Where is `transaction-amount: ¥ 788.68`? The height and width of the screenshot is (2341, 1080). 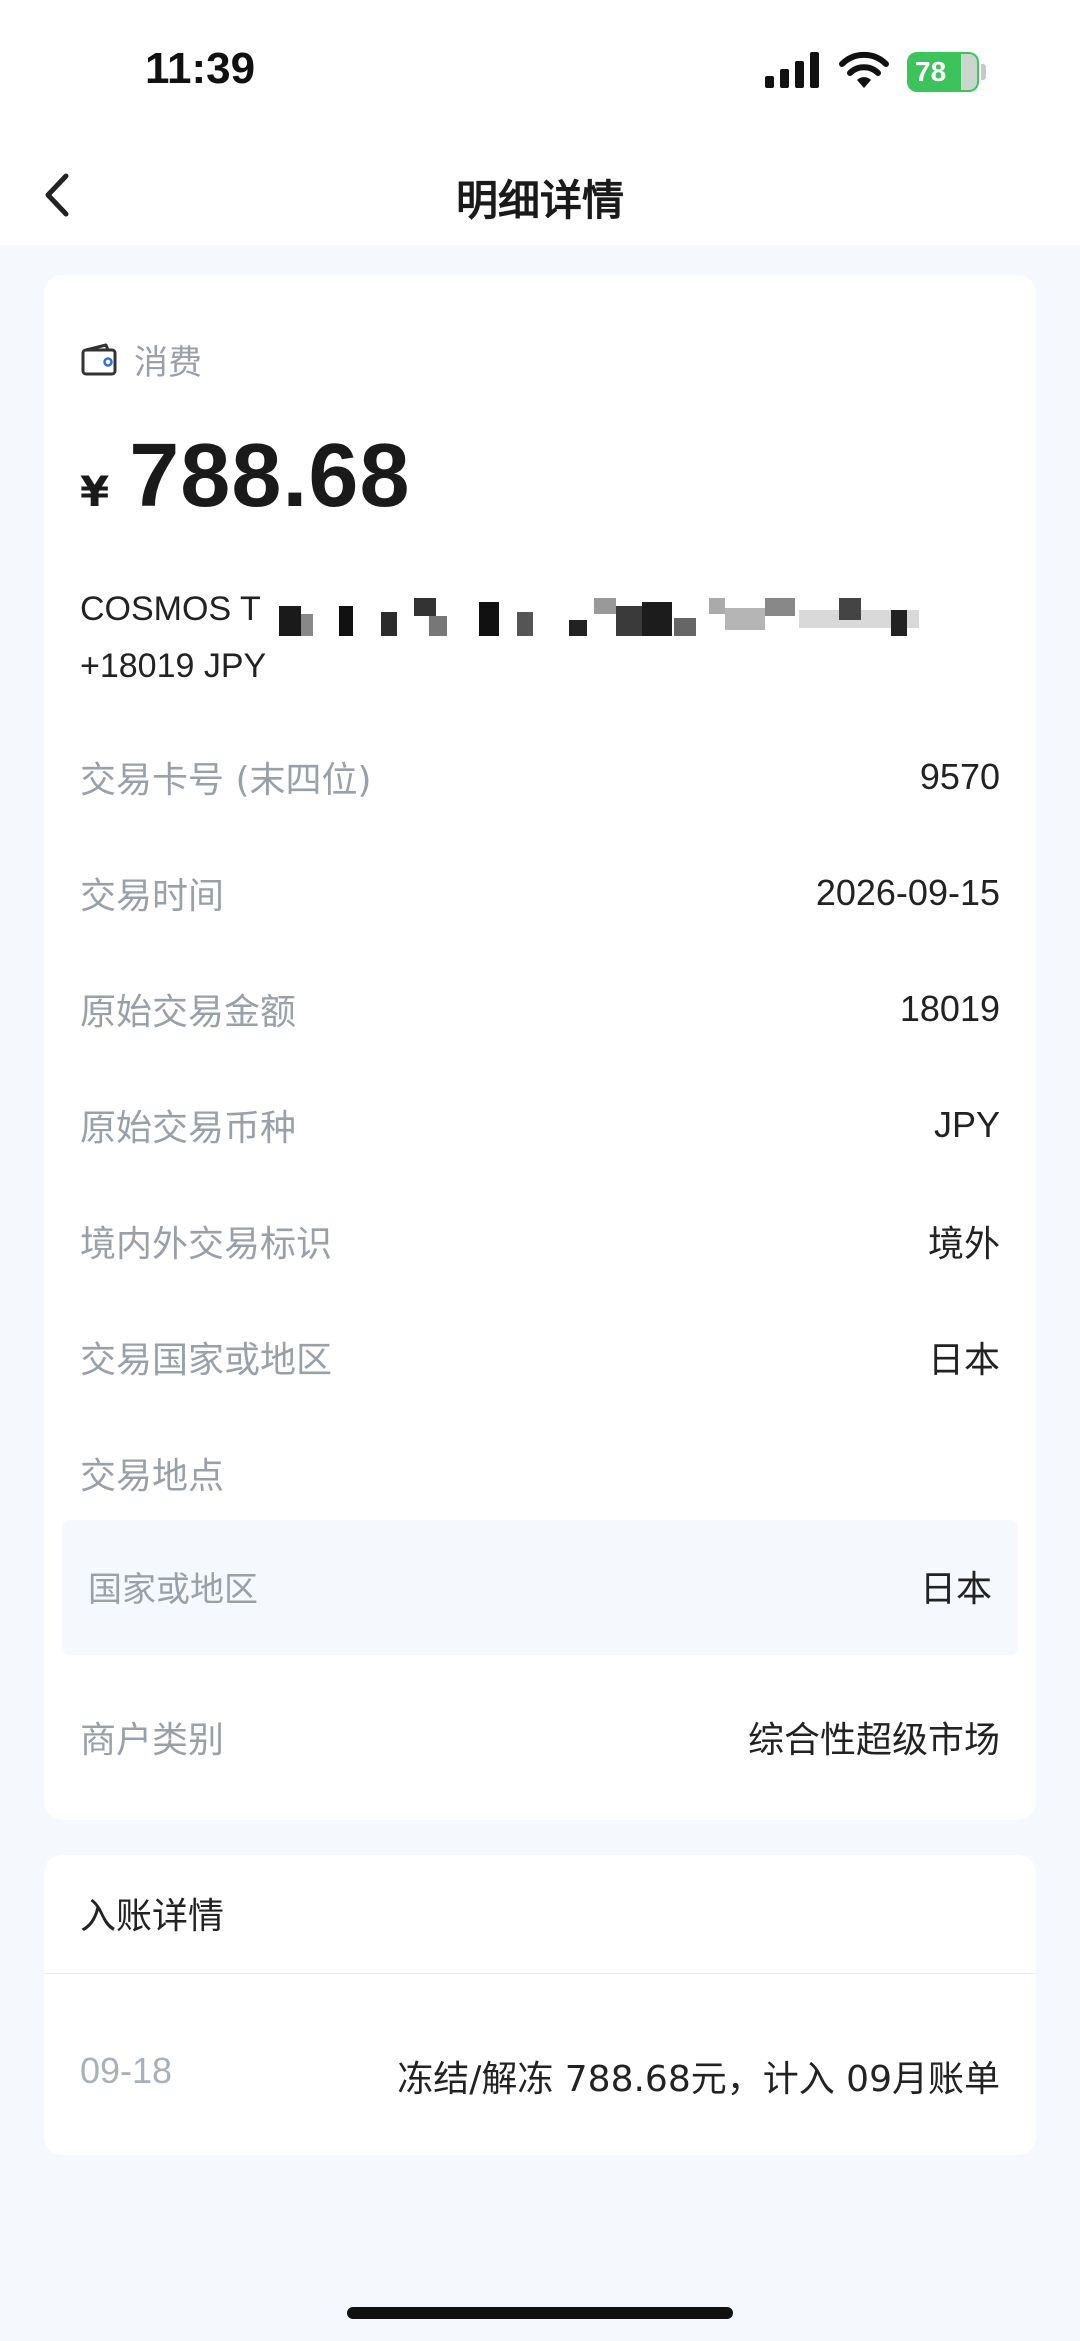
transaction-amount: ¥ 788.68 is located at coordinates (245, 476).